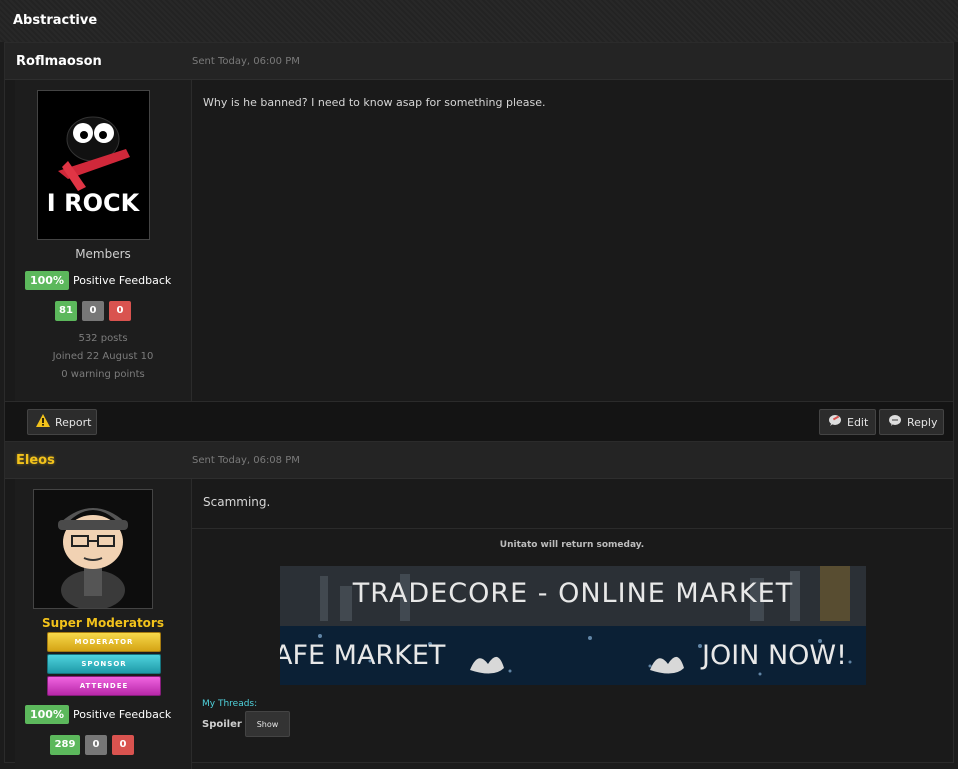 The height and width of the screenshot is (769, 958). Describe the element at coordinates (246, 460) in the screenshot. I see `post-date: Sent Today, 06:08 PM` at that location.